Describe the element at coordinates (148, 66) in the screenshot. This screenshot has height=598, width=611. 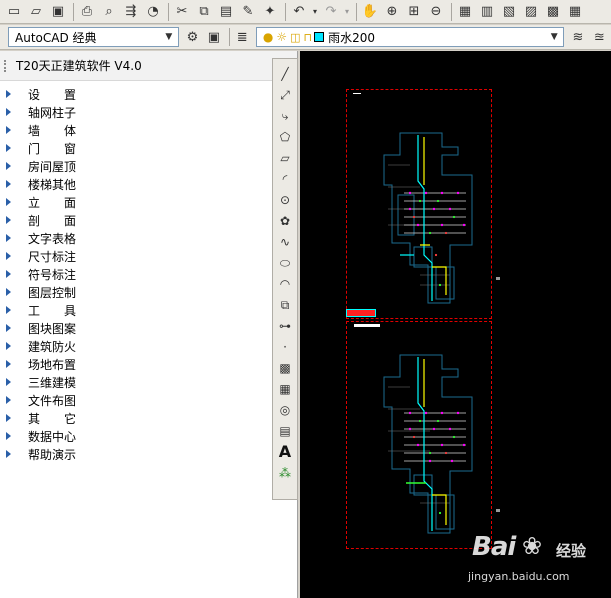
I see `panel-header: T20天正建筑软件 V4.0` at that location.